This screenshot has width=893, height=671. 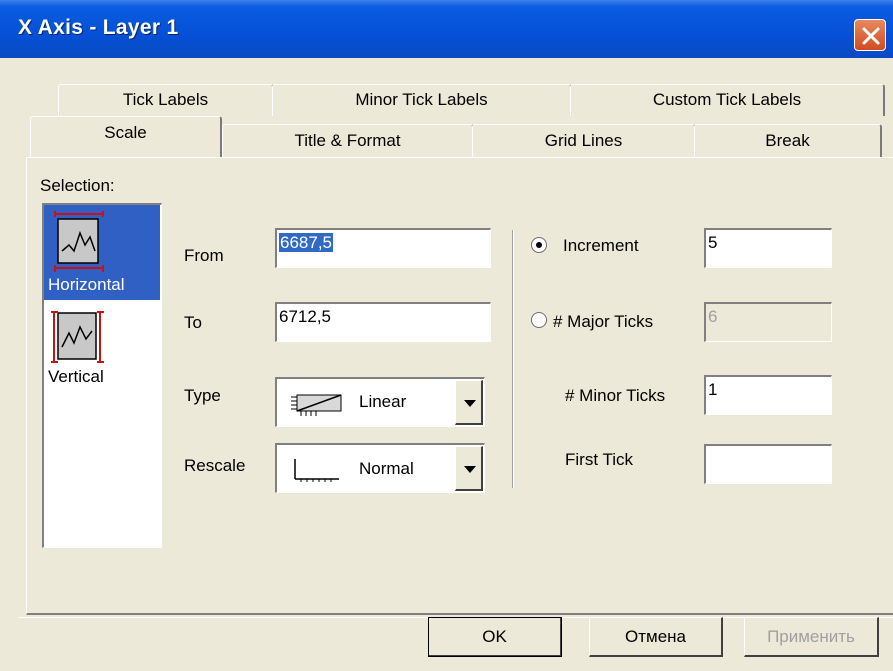 What do you see at coordinates (788, 142) in the screenshot?
I see `tab-break: Break` at bounding box center [788, 142].